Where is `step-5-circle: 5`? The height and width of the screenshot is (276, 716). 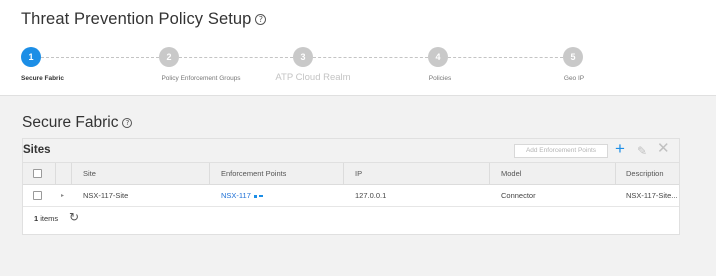 step-5-circle: 5 is located at coordinates (573, 57).